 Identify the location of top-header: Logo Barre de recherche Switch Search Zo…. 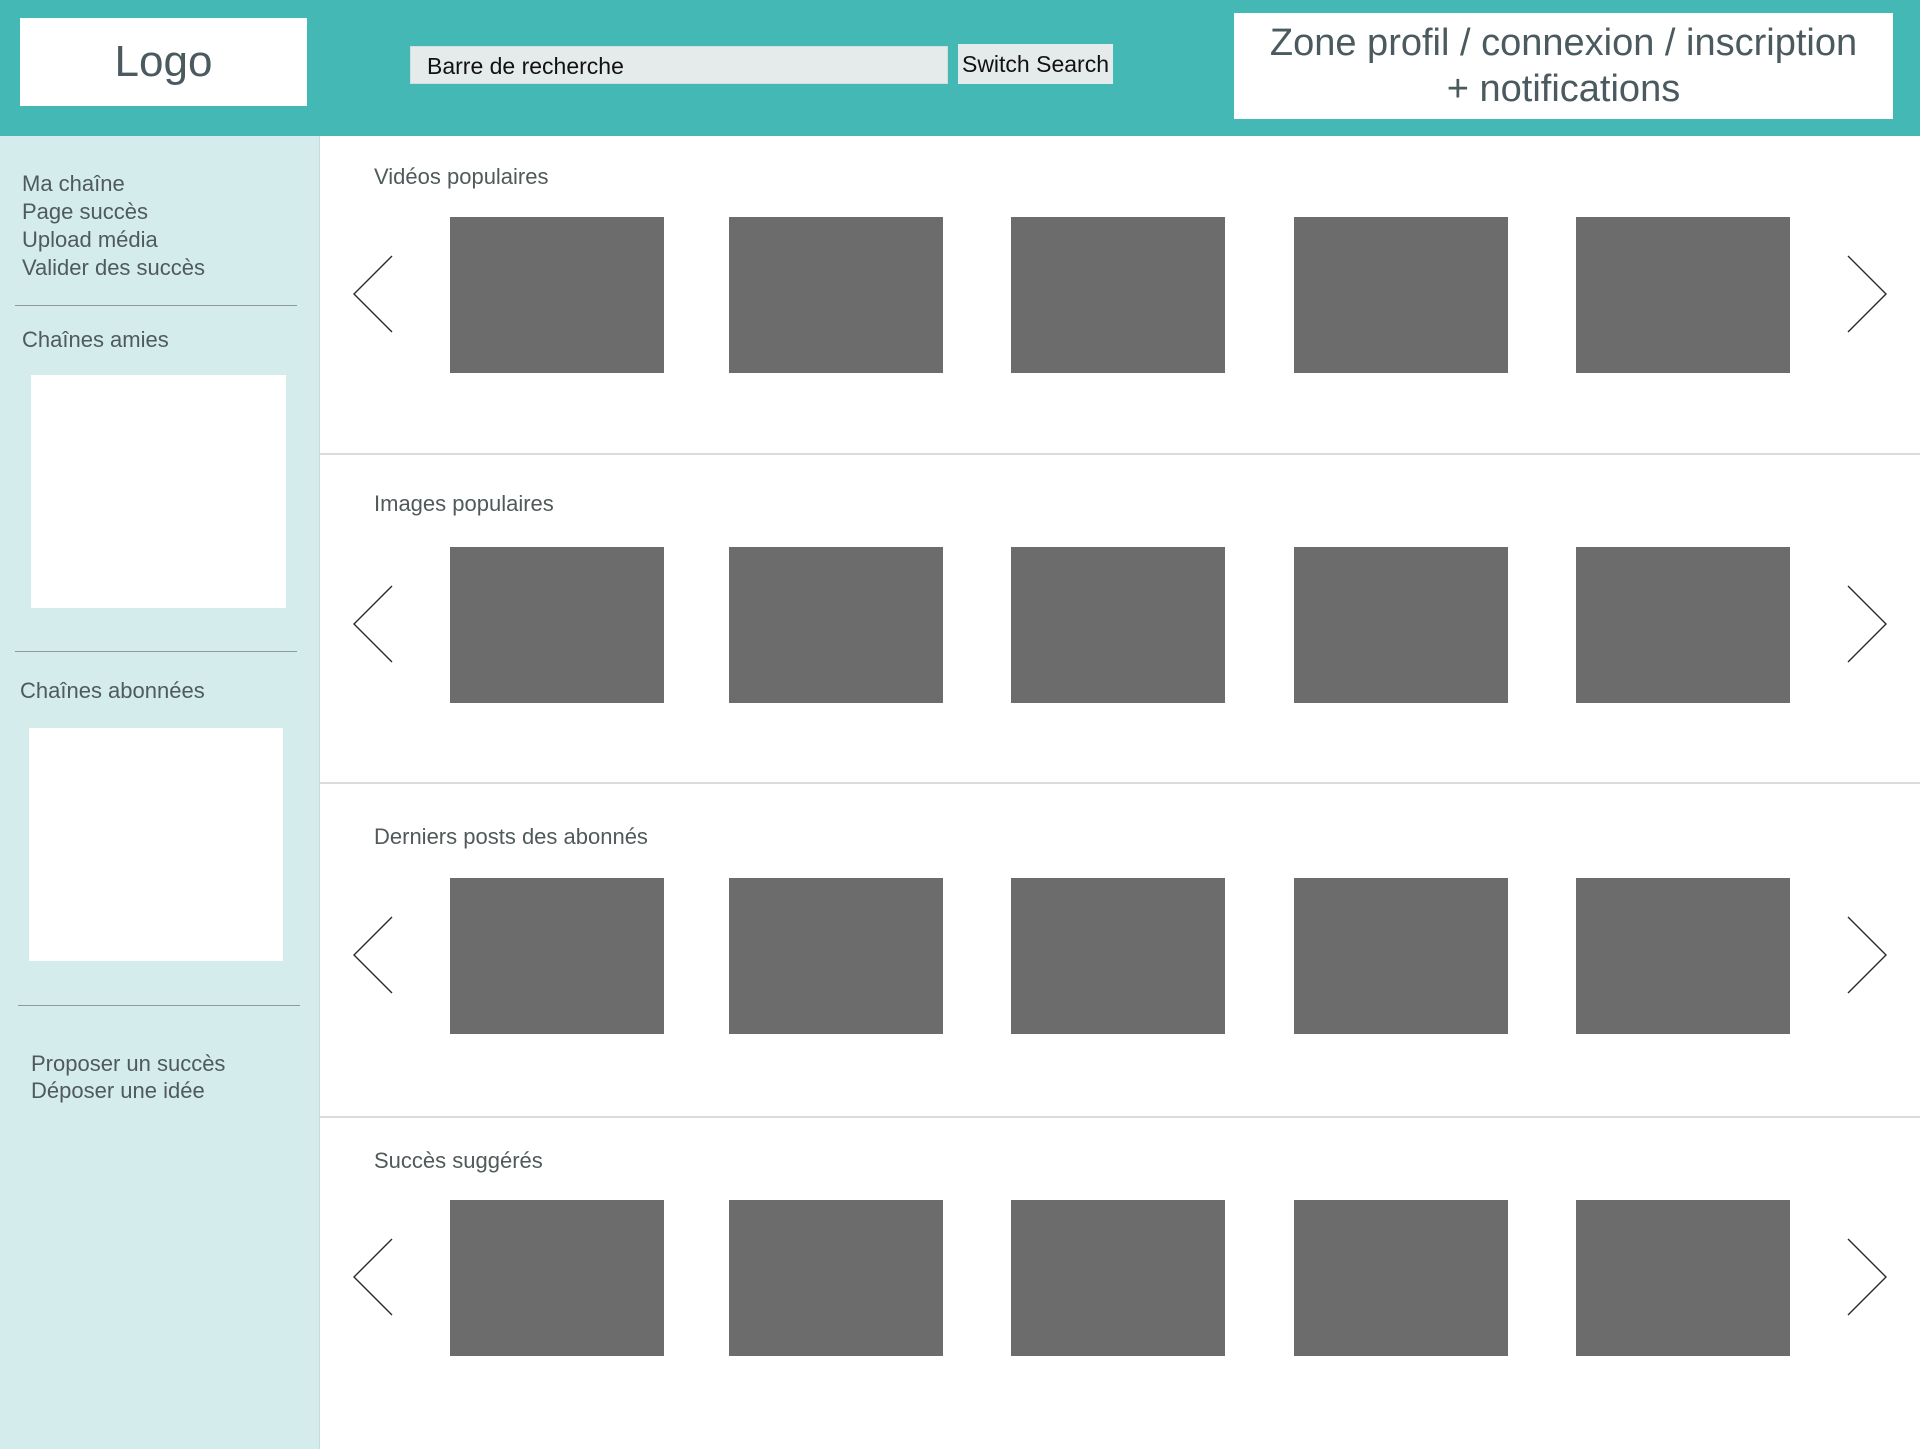
(960, 68).